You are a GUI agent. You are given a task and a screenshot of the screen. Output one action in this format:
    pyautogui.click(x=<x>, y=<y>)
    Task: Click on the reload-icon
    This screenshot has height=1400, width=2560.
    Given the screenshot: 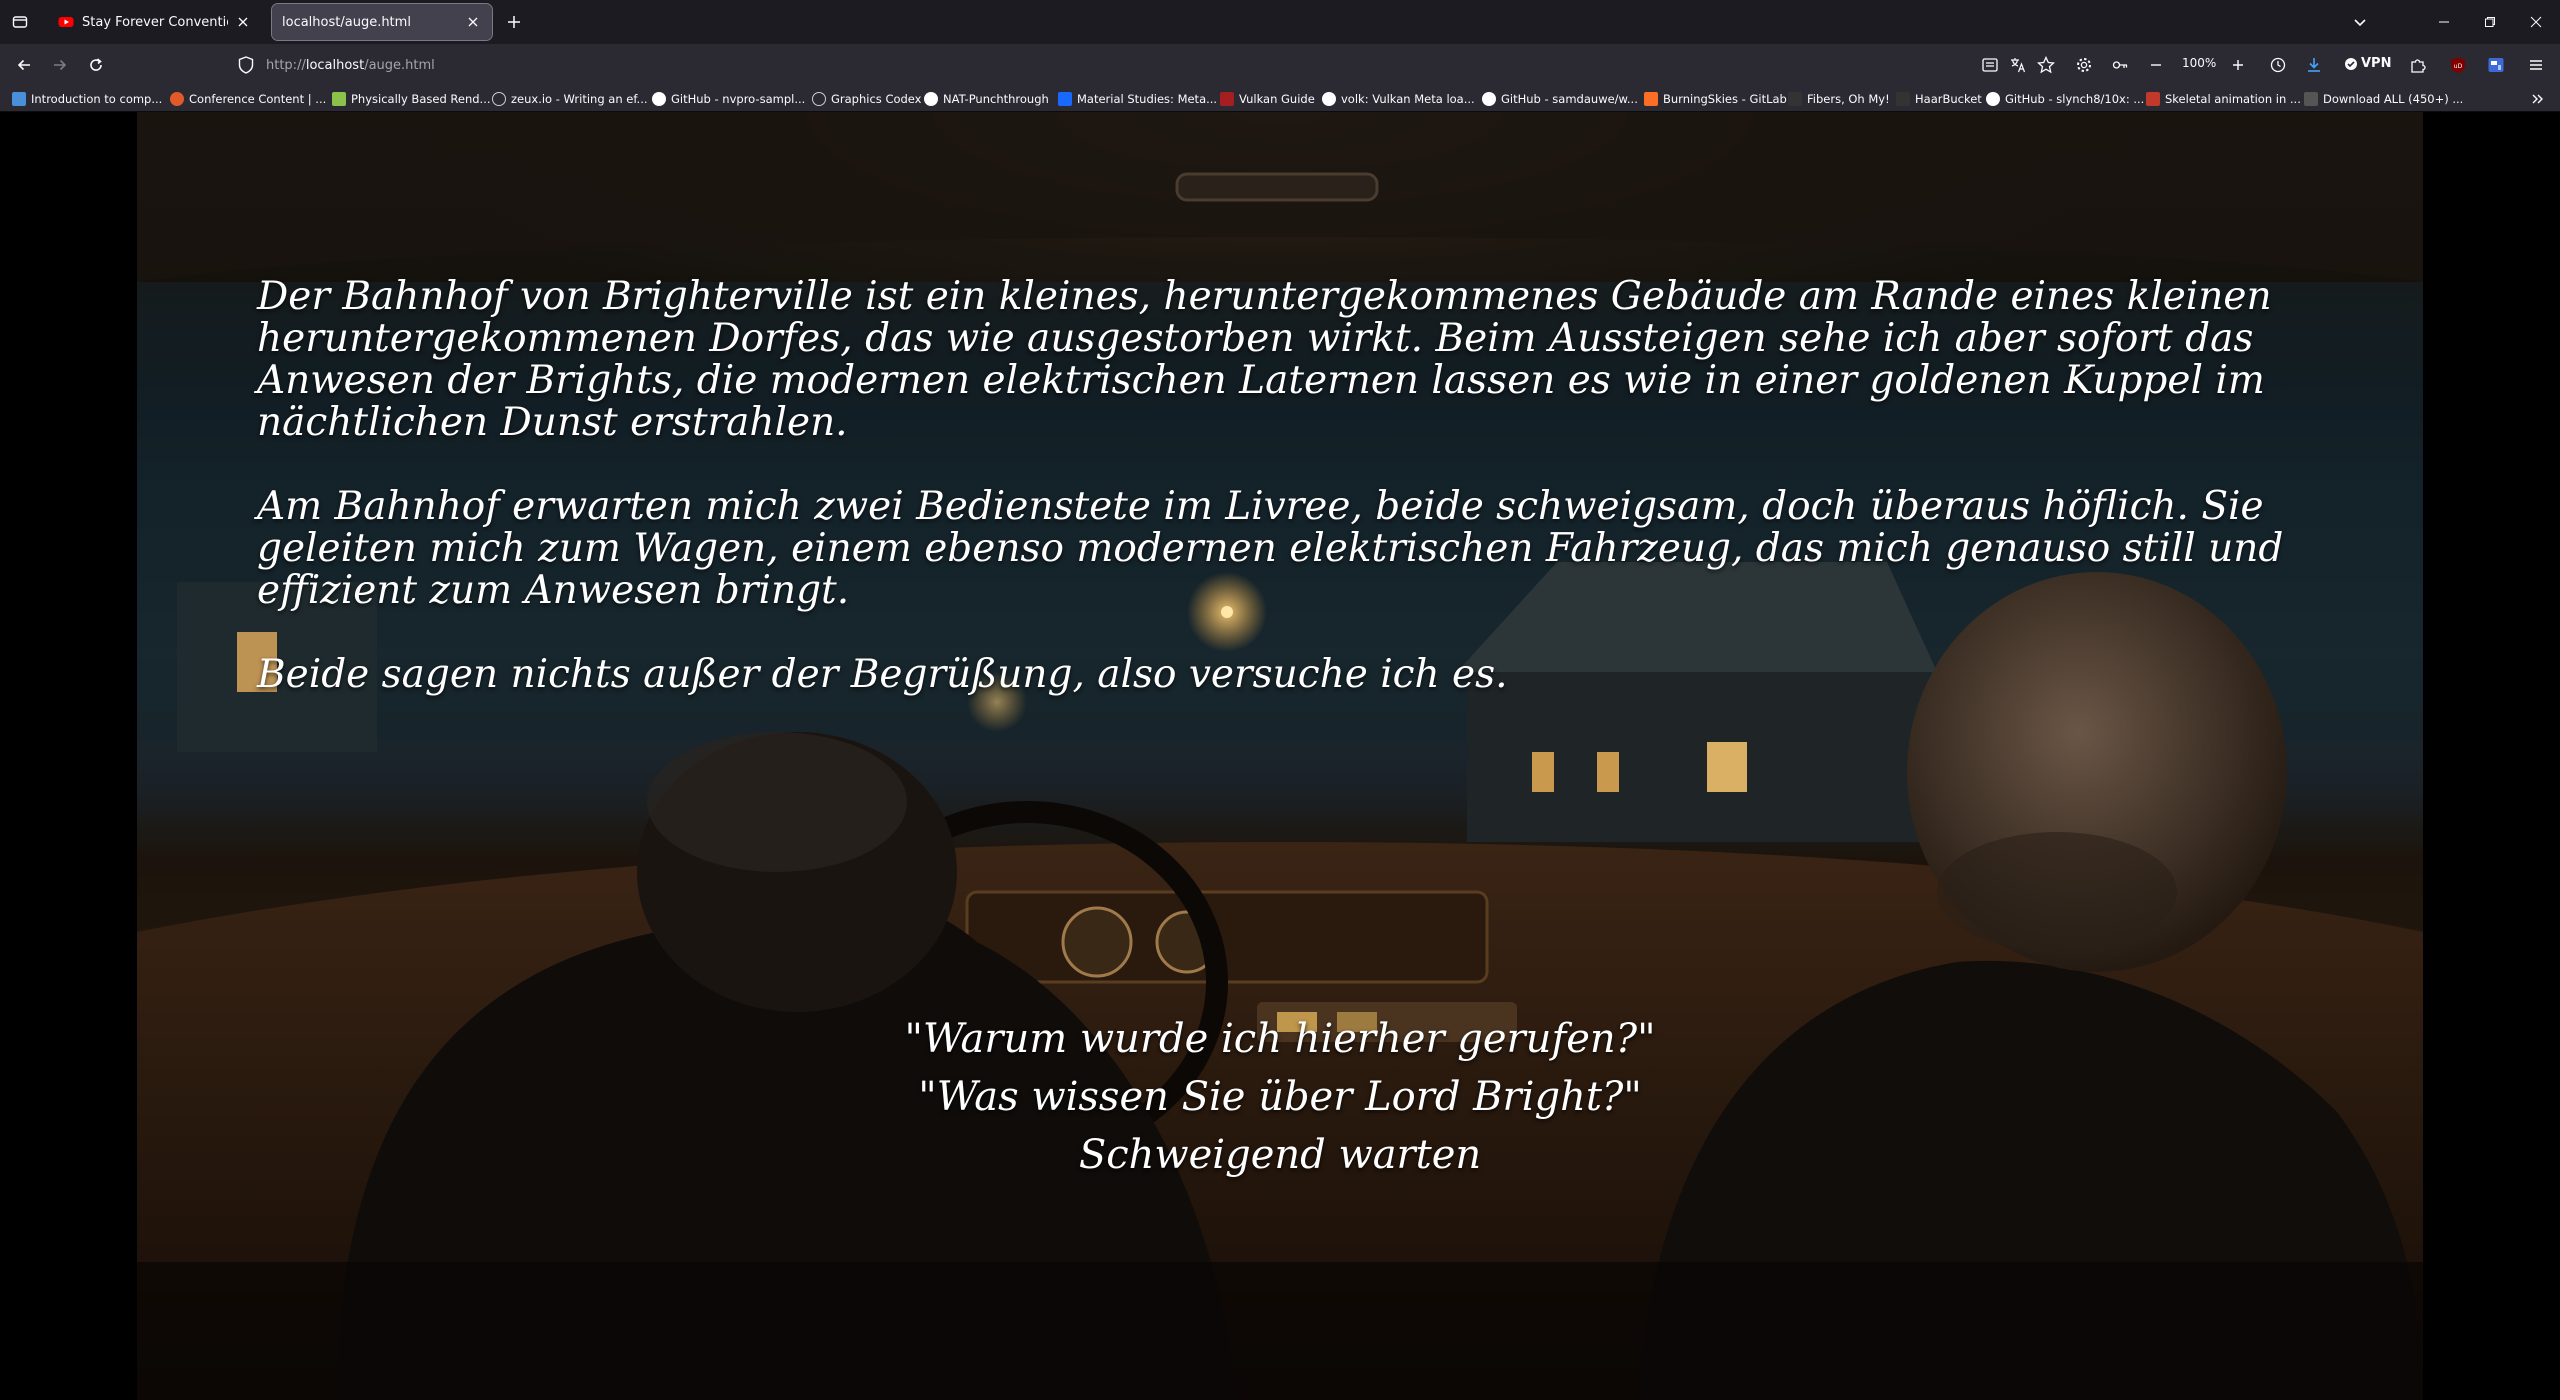 What is the action you would take?
    pyautogui.click(x=96, y=65)
    